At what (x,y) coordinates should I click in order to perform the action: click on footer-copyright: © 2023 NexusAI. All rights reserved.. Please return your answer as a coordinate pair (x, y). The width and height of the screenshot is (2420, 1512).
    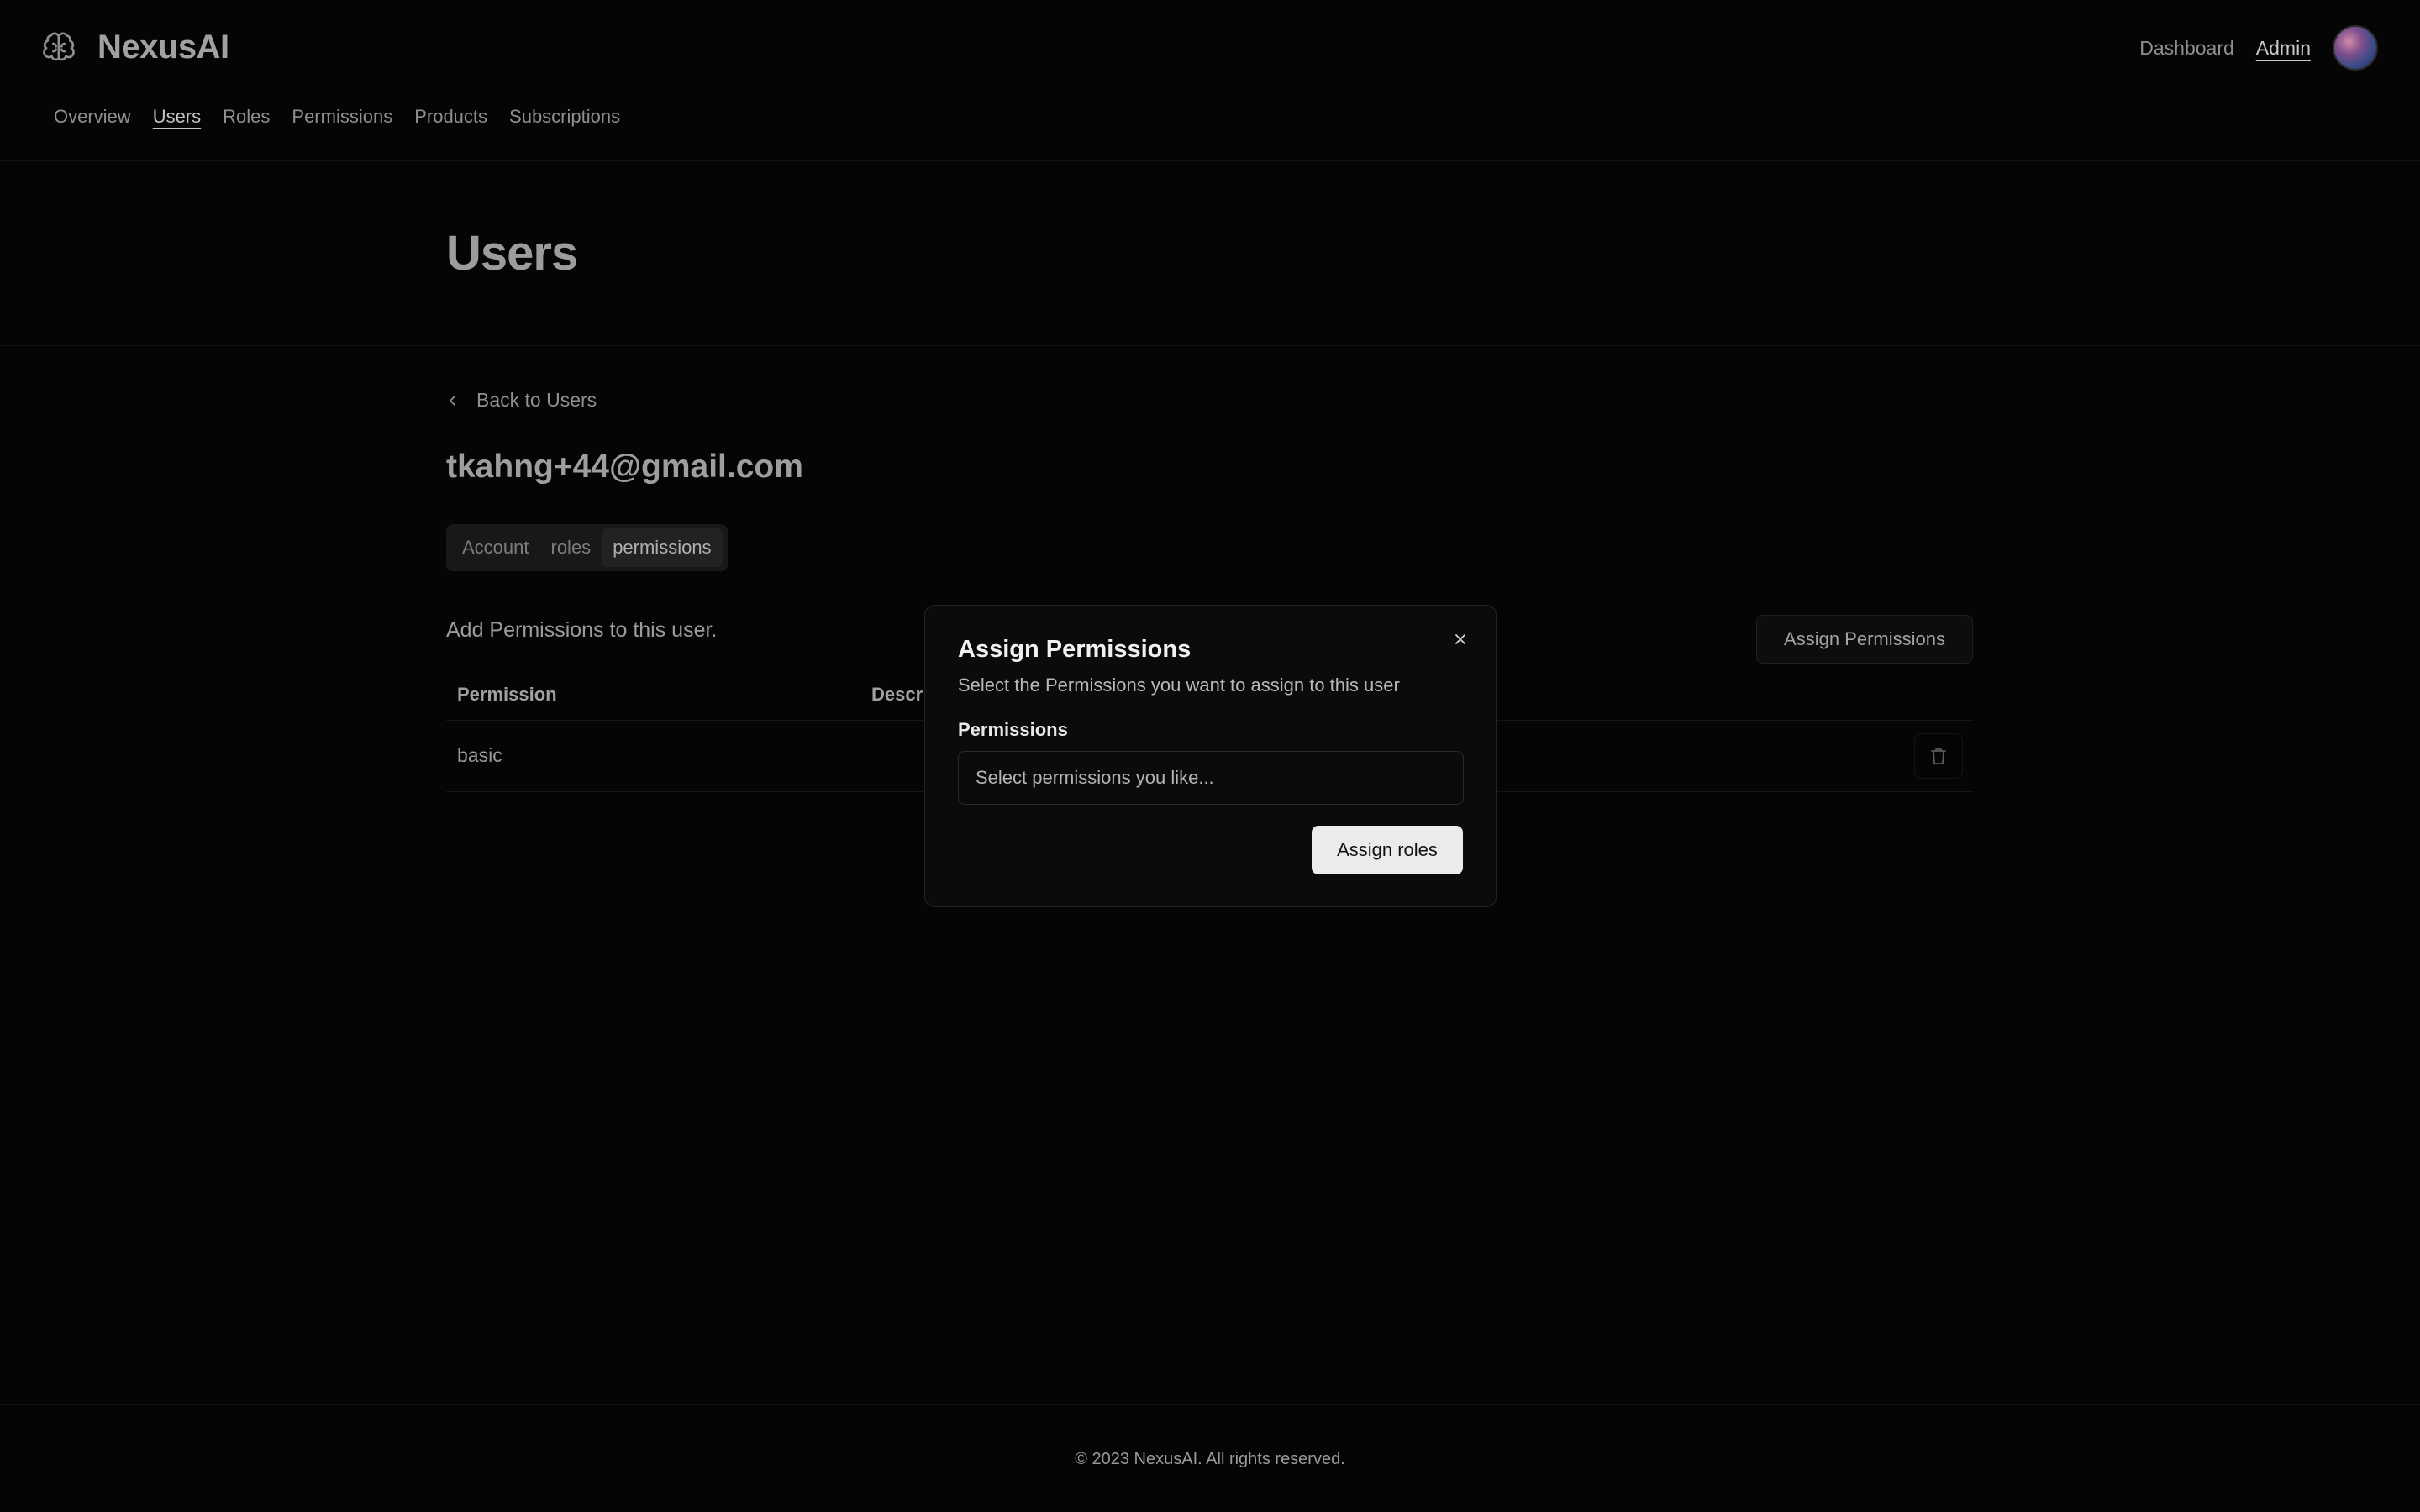
    Looking at the image, I should click on (1210, 1459).